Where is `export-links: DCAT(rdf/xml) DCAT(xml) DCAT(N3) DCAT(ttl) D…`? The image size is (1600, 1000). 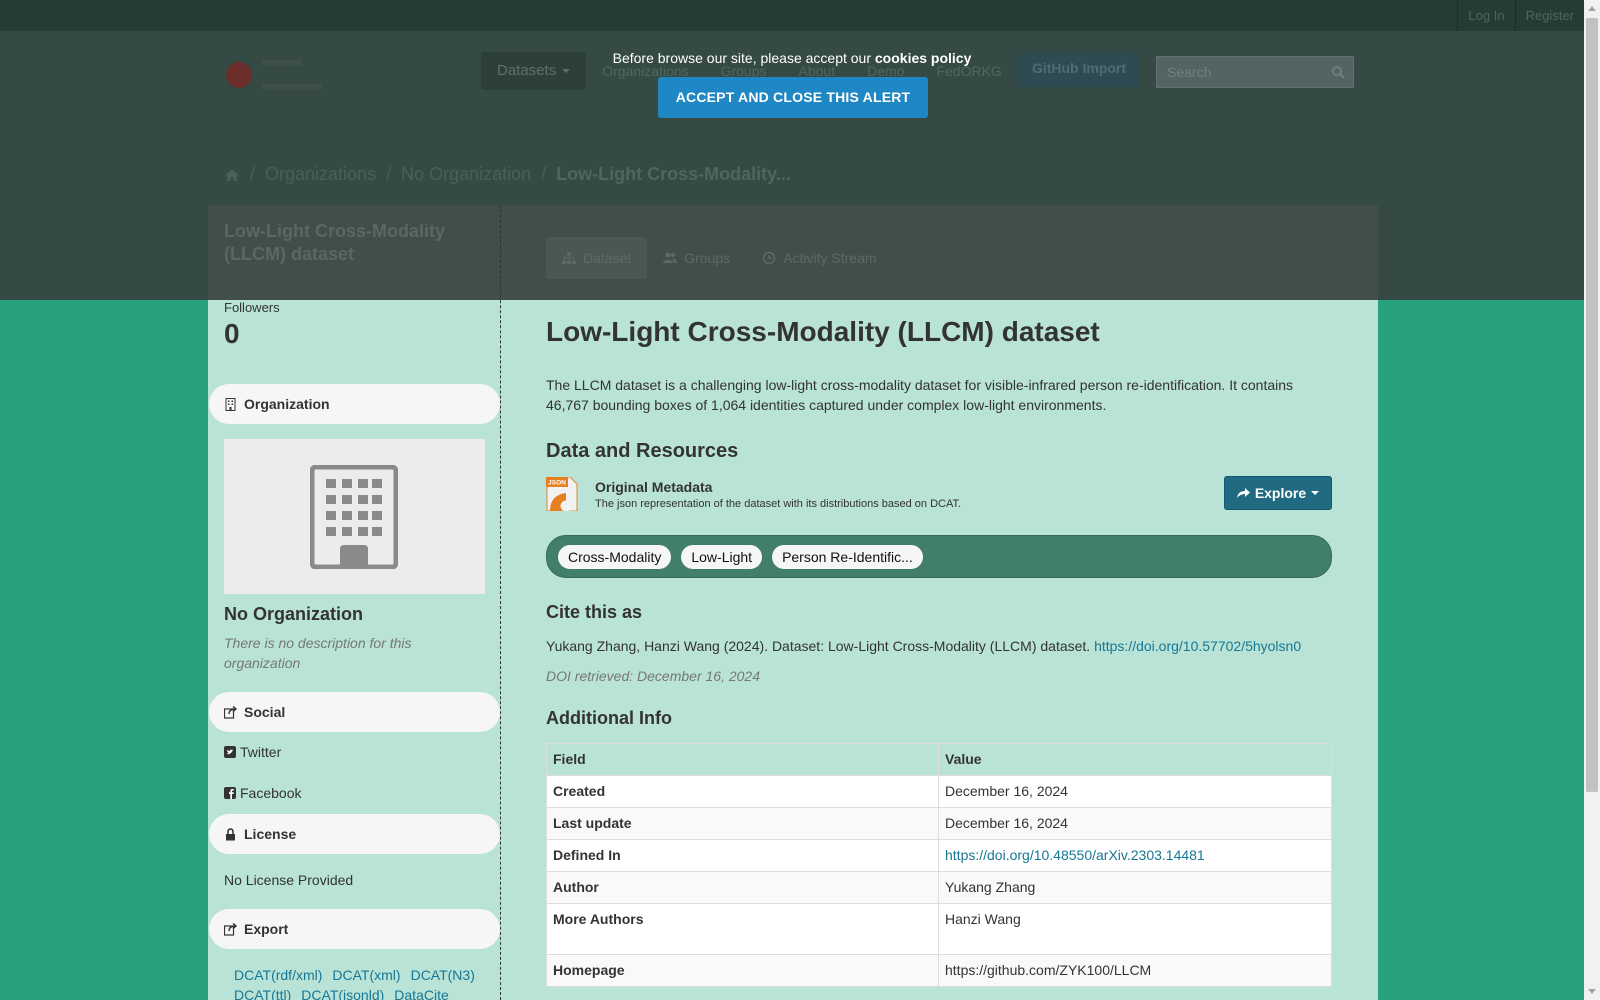 export-links: DCAT(rdf/xml) DCAT(xml) DCAT(N3) DCAT(ttl) D… is located at coordinates (364, 982).